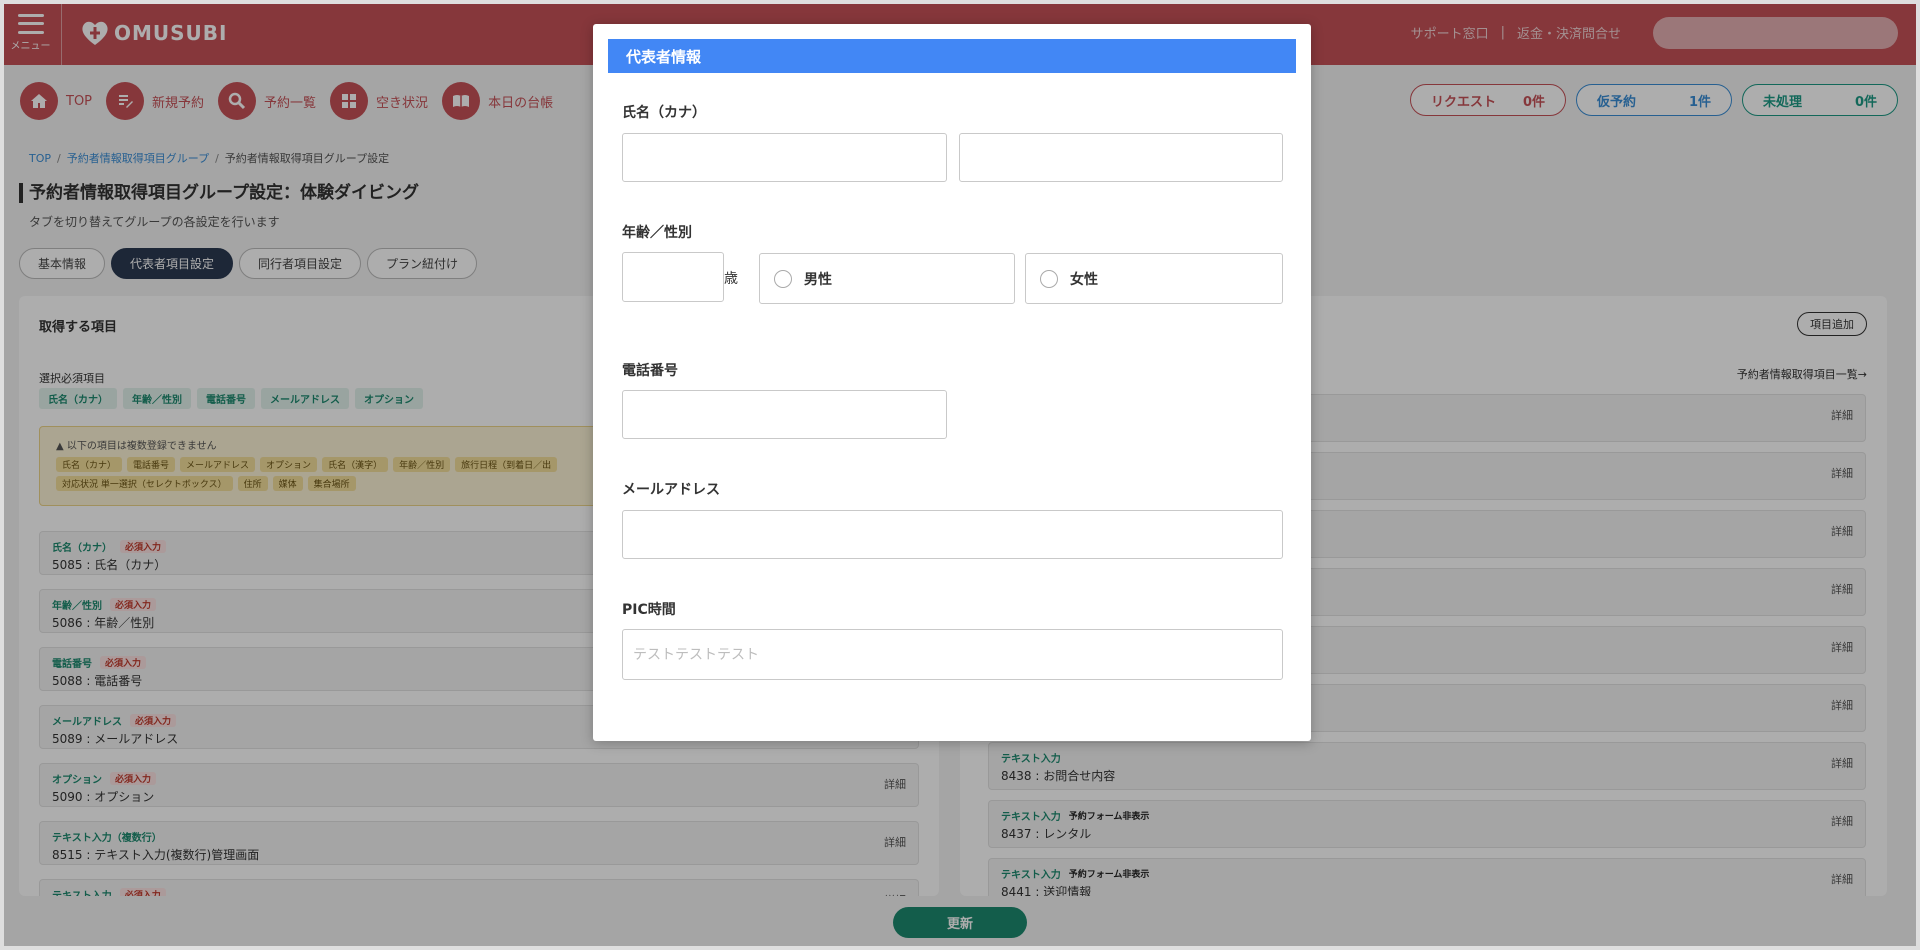 Image resolution: width=1920 pixels, height=950 pixels. What do you see at coordinates (731, 279) in the screenshot?
I see `age-unit: 歳` at bounding box center [731, 279].